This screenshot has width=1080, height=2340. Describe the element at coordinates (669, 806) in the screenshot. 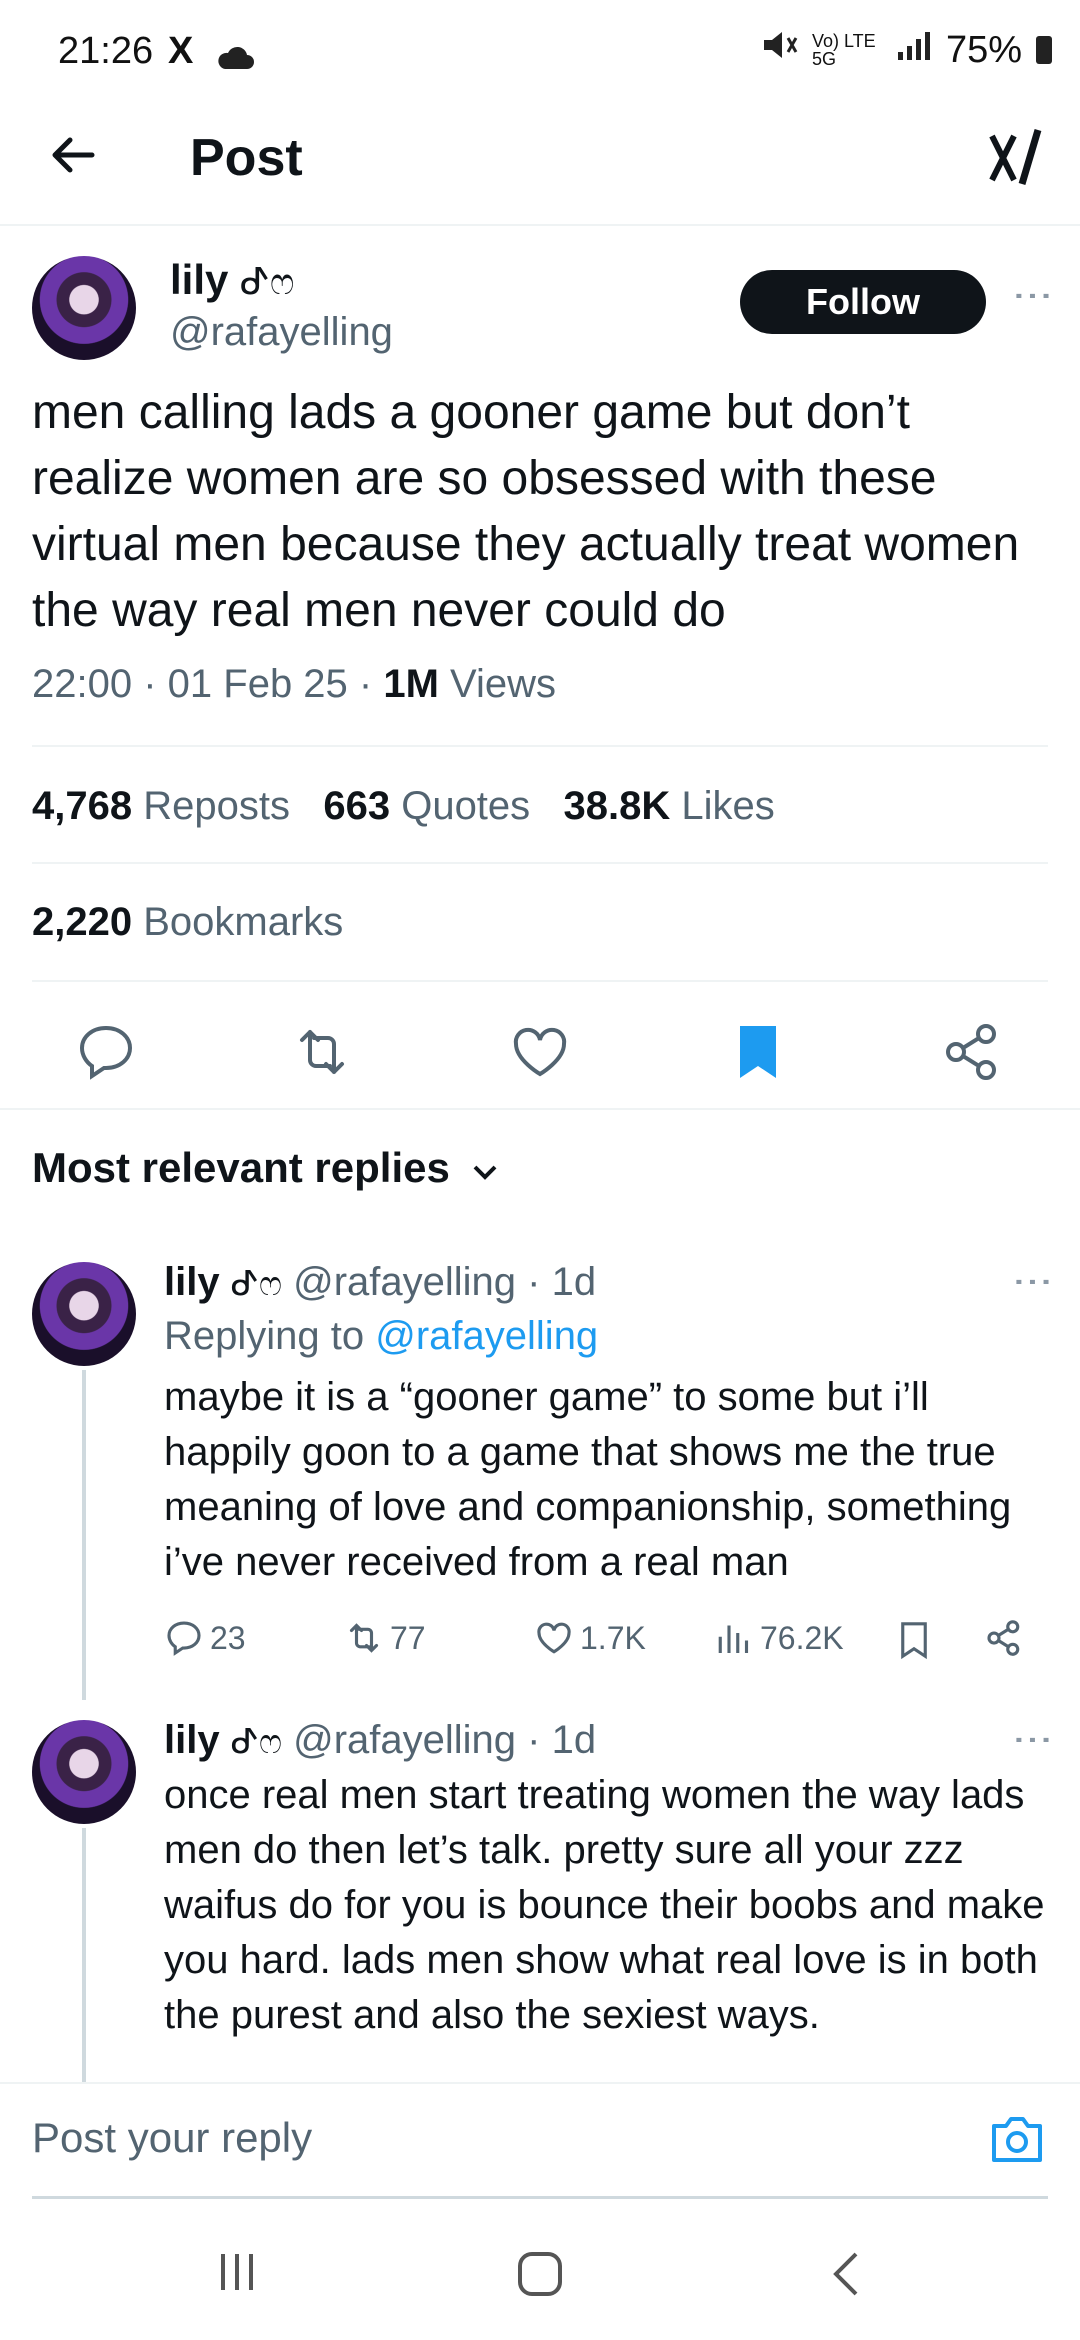

I see `likes-stat: 38.8K Likes` at that location.